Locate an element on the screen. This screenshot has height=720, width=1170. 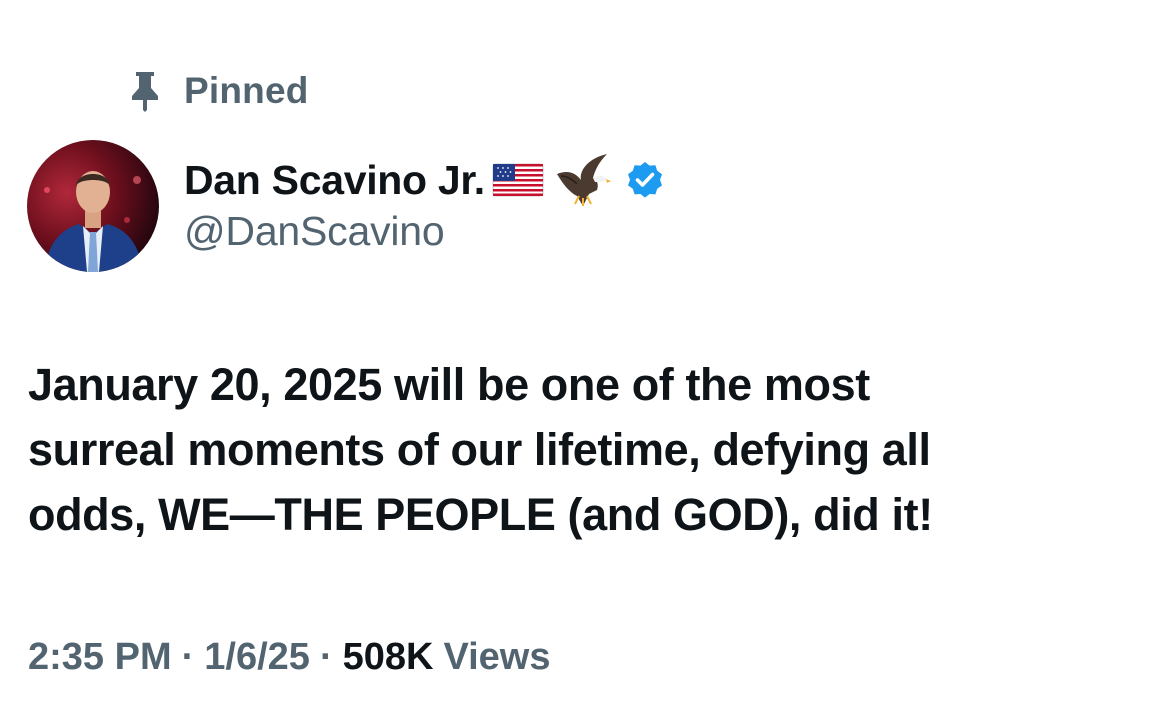
pinned-label: Pinned is located at coordinates (246, 90).